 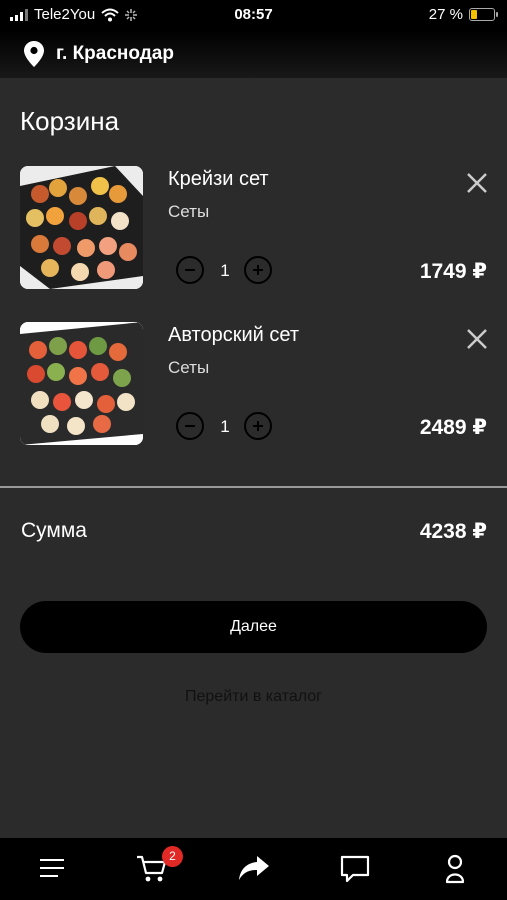 I want to click on product-name: Авторский сет, so click(x=233, y=335).